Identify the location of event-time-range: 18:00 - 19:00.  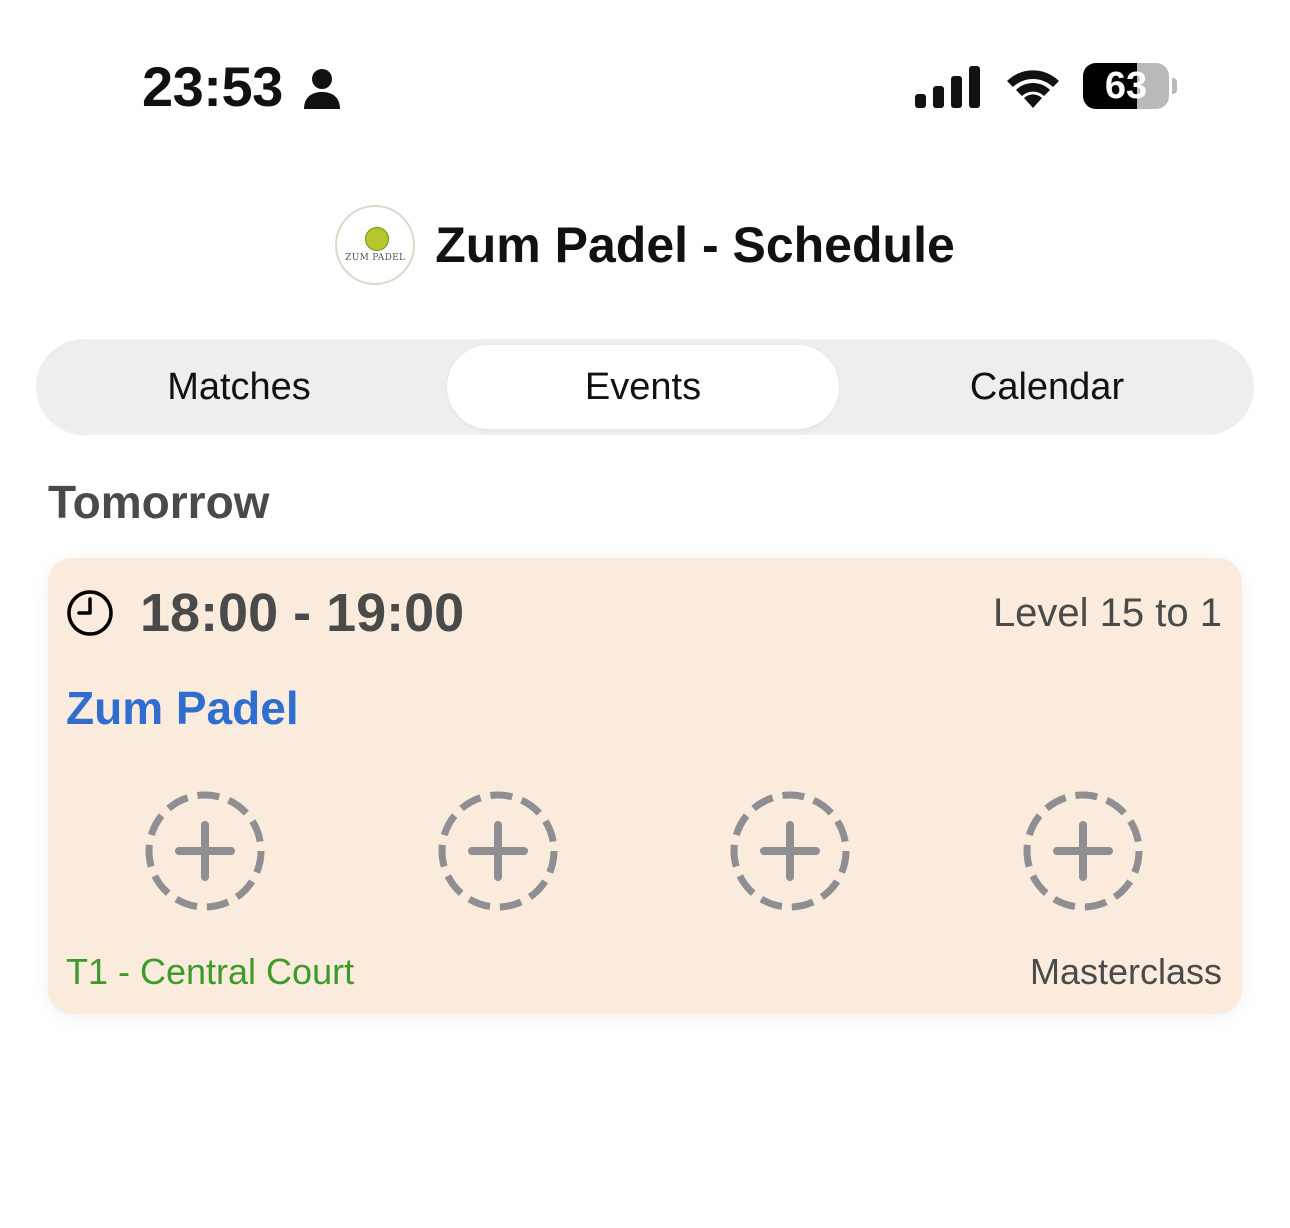
(302, 613).